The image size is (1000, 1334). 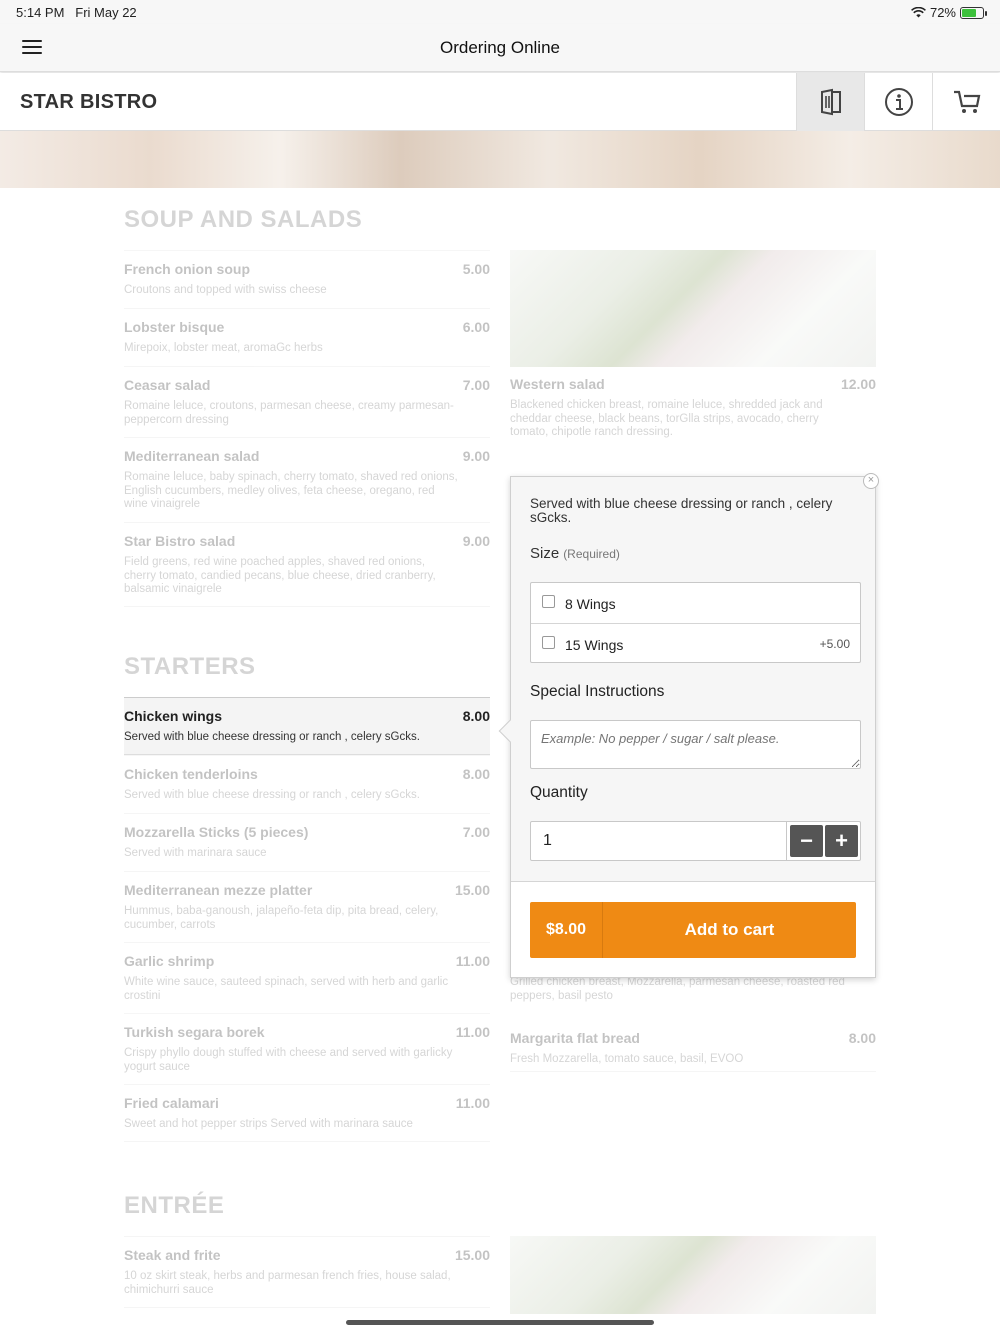 What do you see at coordinates (476, 269) in the screenshot?
I see `item-price: 5.00` at bounding box center [476, 269].